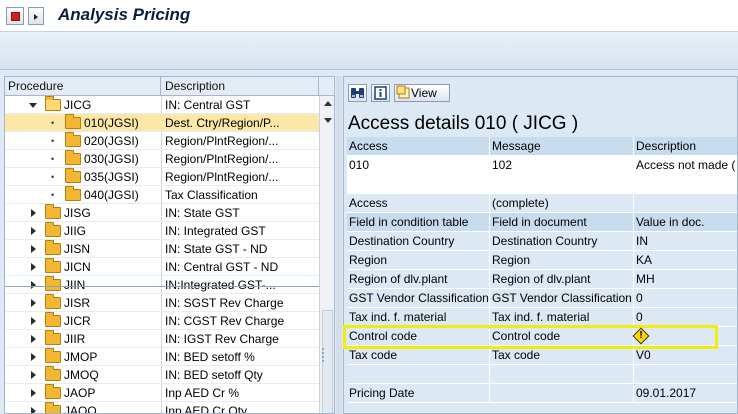 The height and width of the screenshot is (414, 738). I want to click on tree-node-description: Inp AED Cr Qty, so click(206, 409).